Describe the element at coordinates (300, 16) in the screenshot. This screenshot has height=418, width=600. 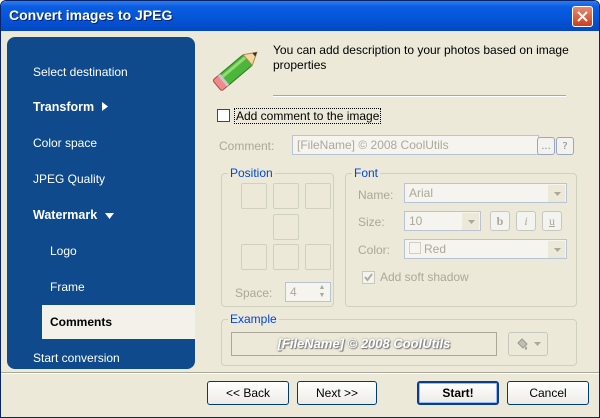
I see `title-bar: Convert images to JPEG` at that location.